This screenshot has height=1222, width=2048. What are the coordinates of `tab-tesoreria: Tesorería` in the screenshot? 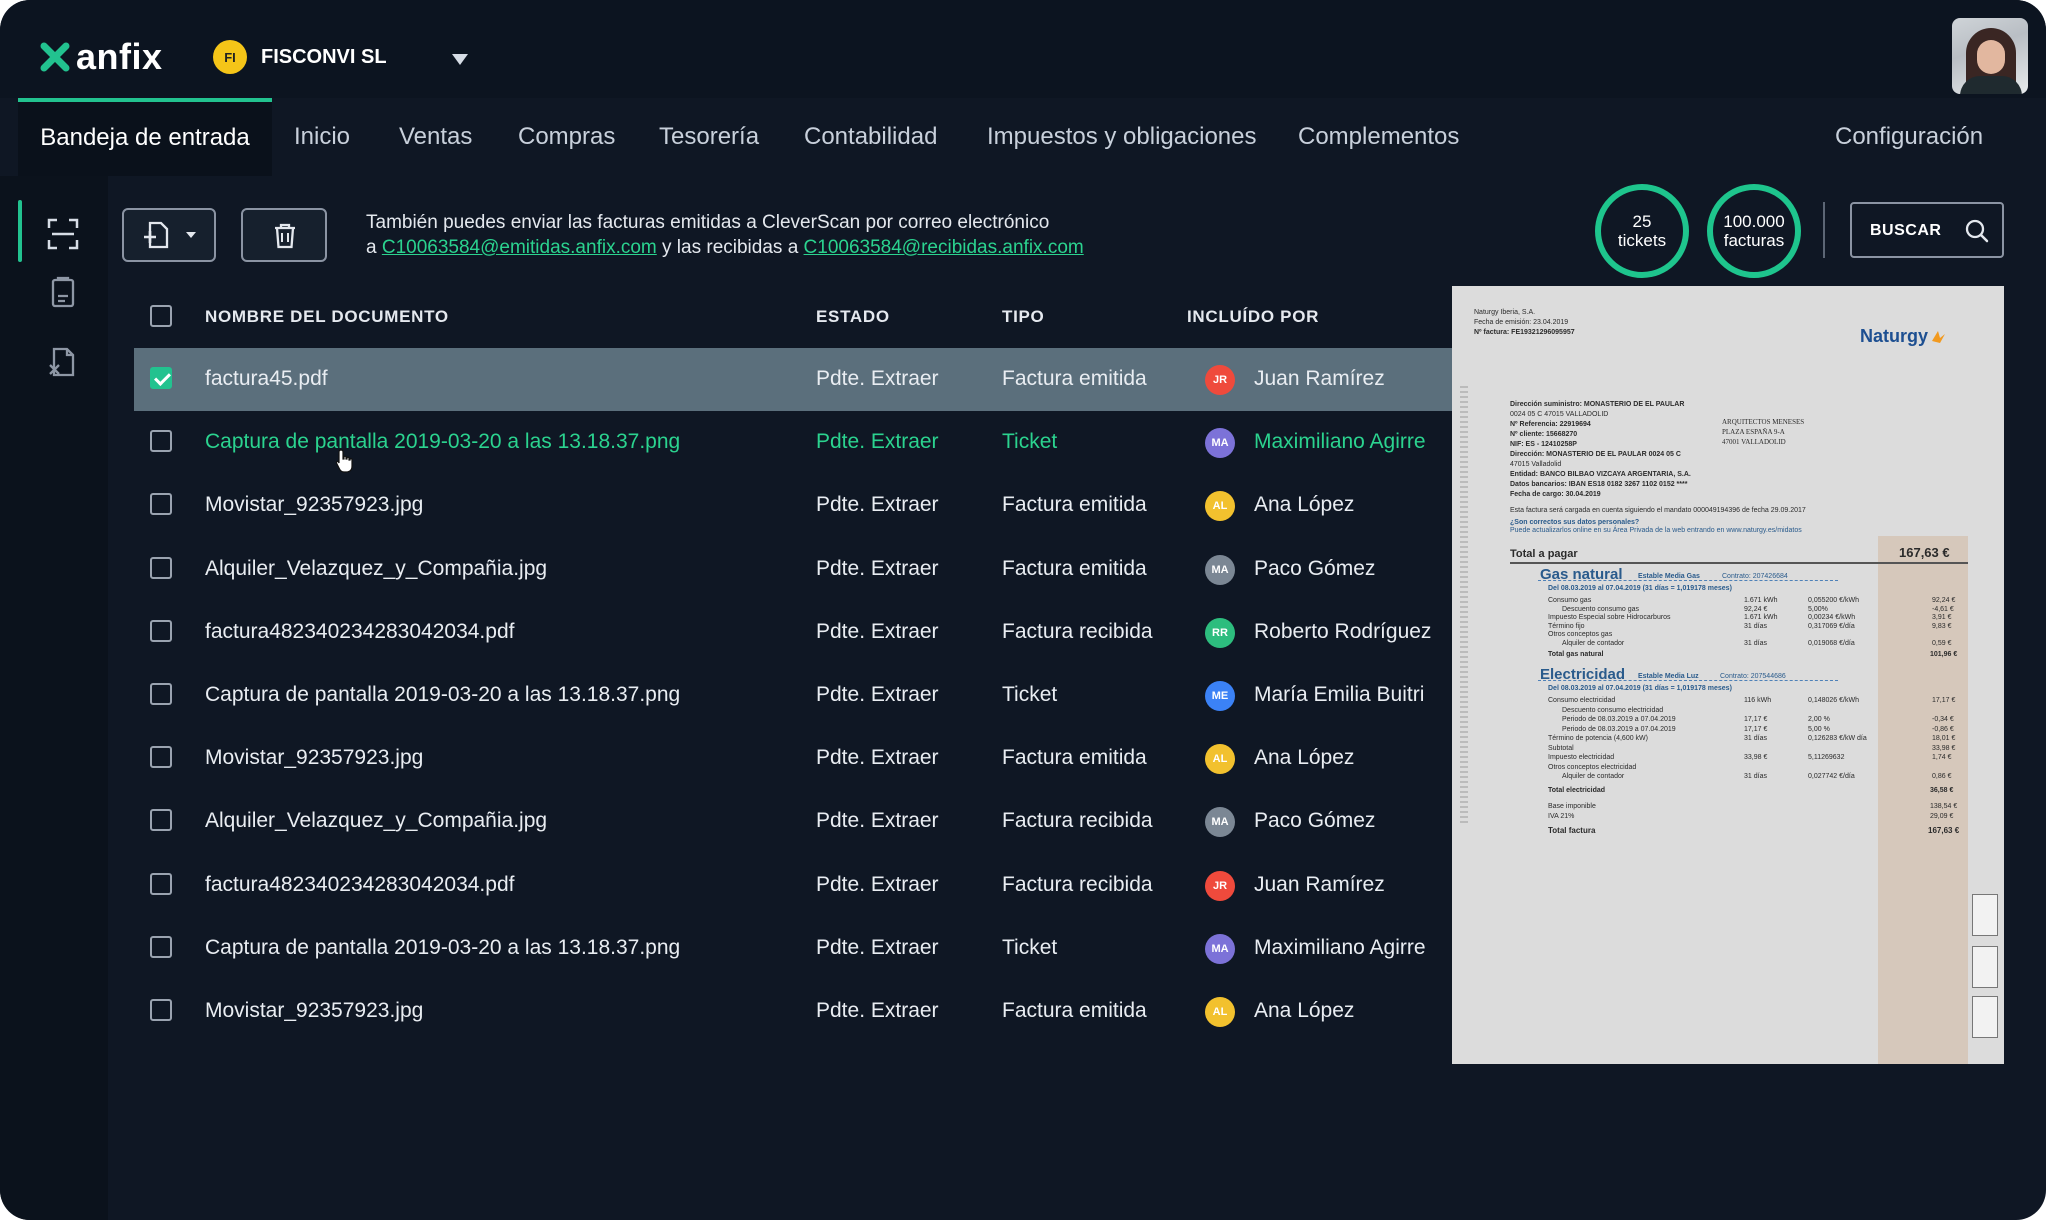 It's located at (709, 137).